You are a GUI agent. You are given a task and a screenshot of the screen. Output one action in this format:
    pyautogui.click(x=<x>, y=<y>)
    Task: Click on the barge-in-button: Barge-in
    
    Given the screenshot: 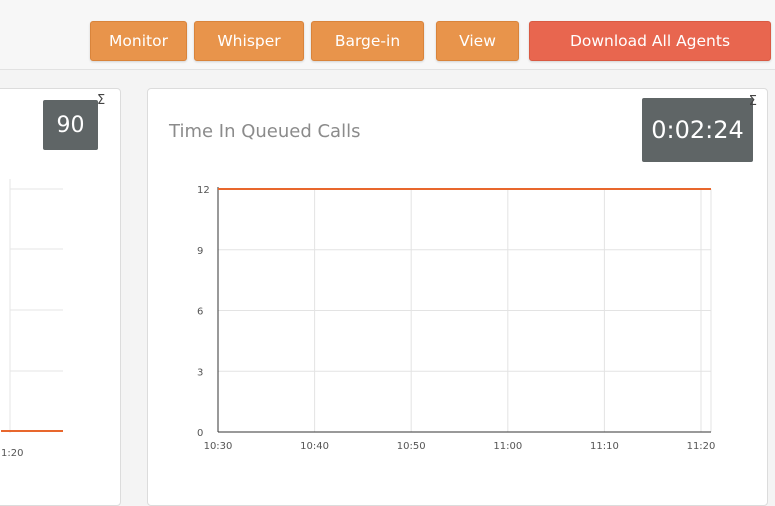 What is the action you would take?
    pyautogui.click(x=367, y=41)
    